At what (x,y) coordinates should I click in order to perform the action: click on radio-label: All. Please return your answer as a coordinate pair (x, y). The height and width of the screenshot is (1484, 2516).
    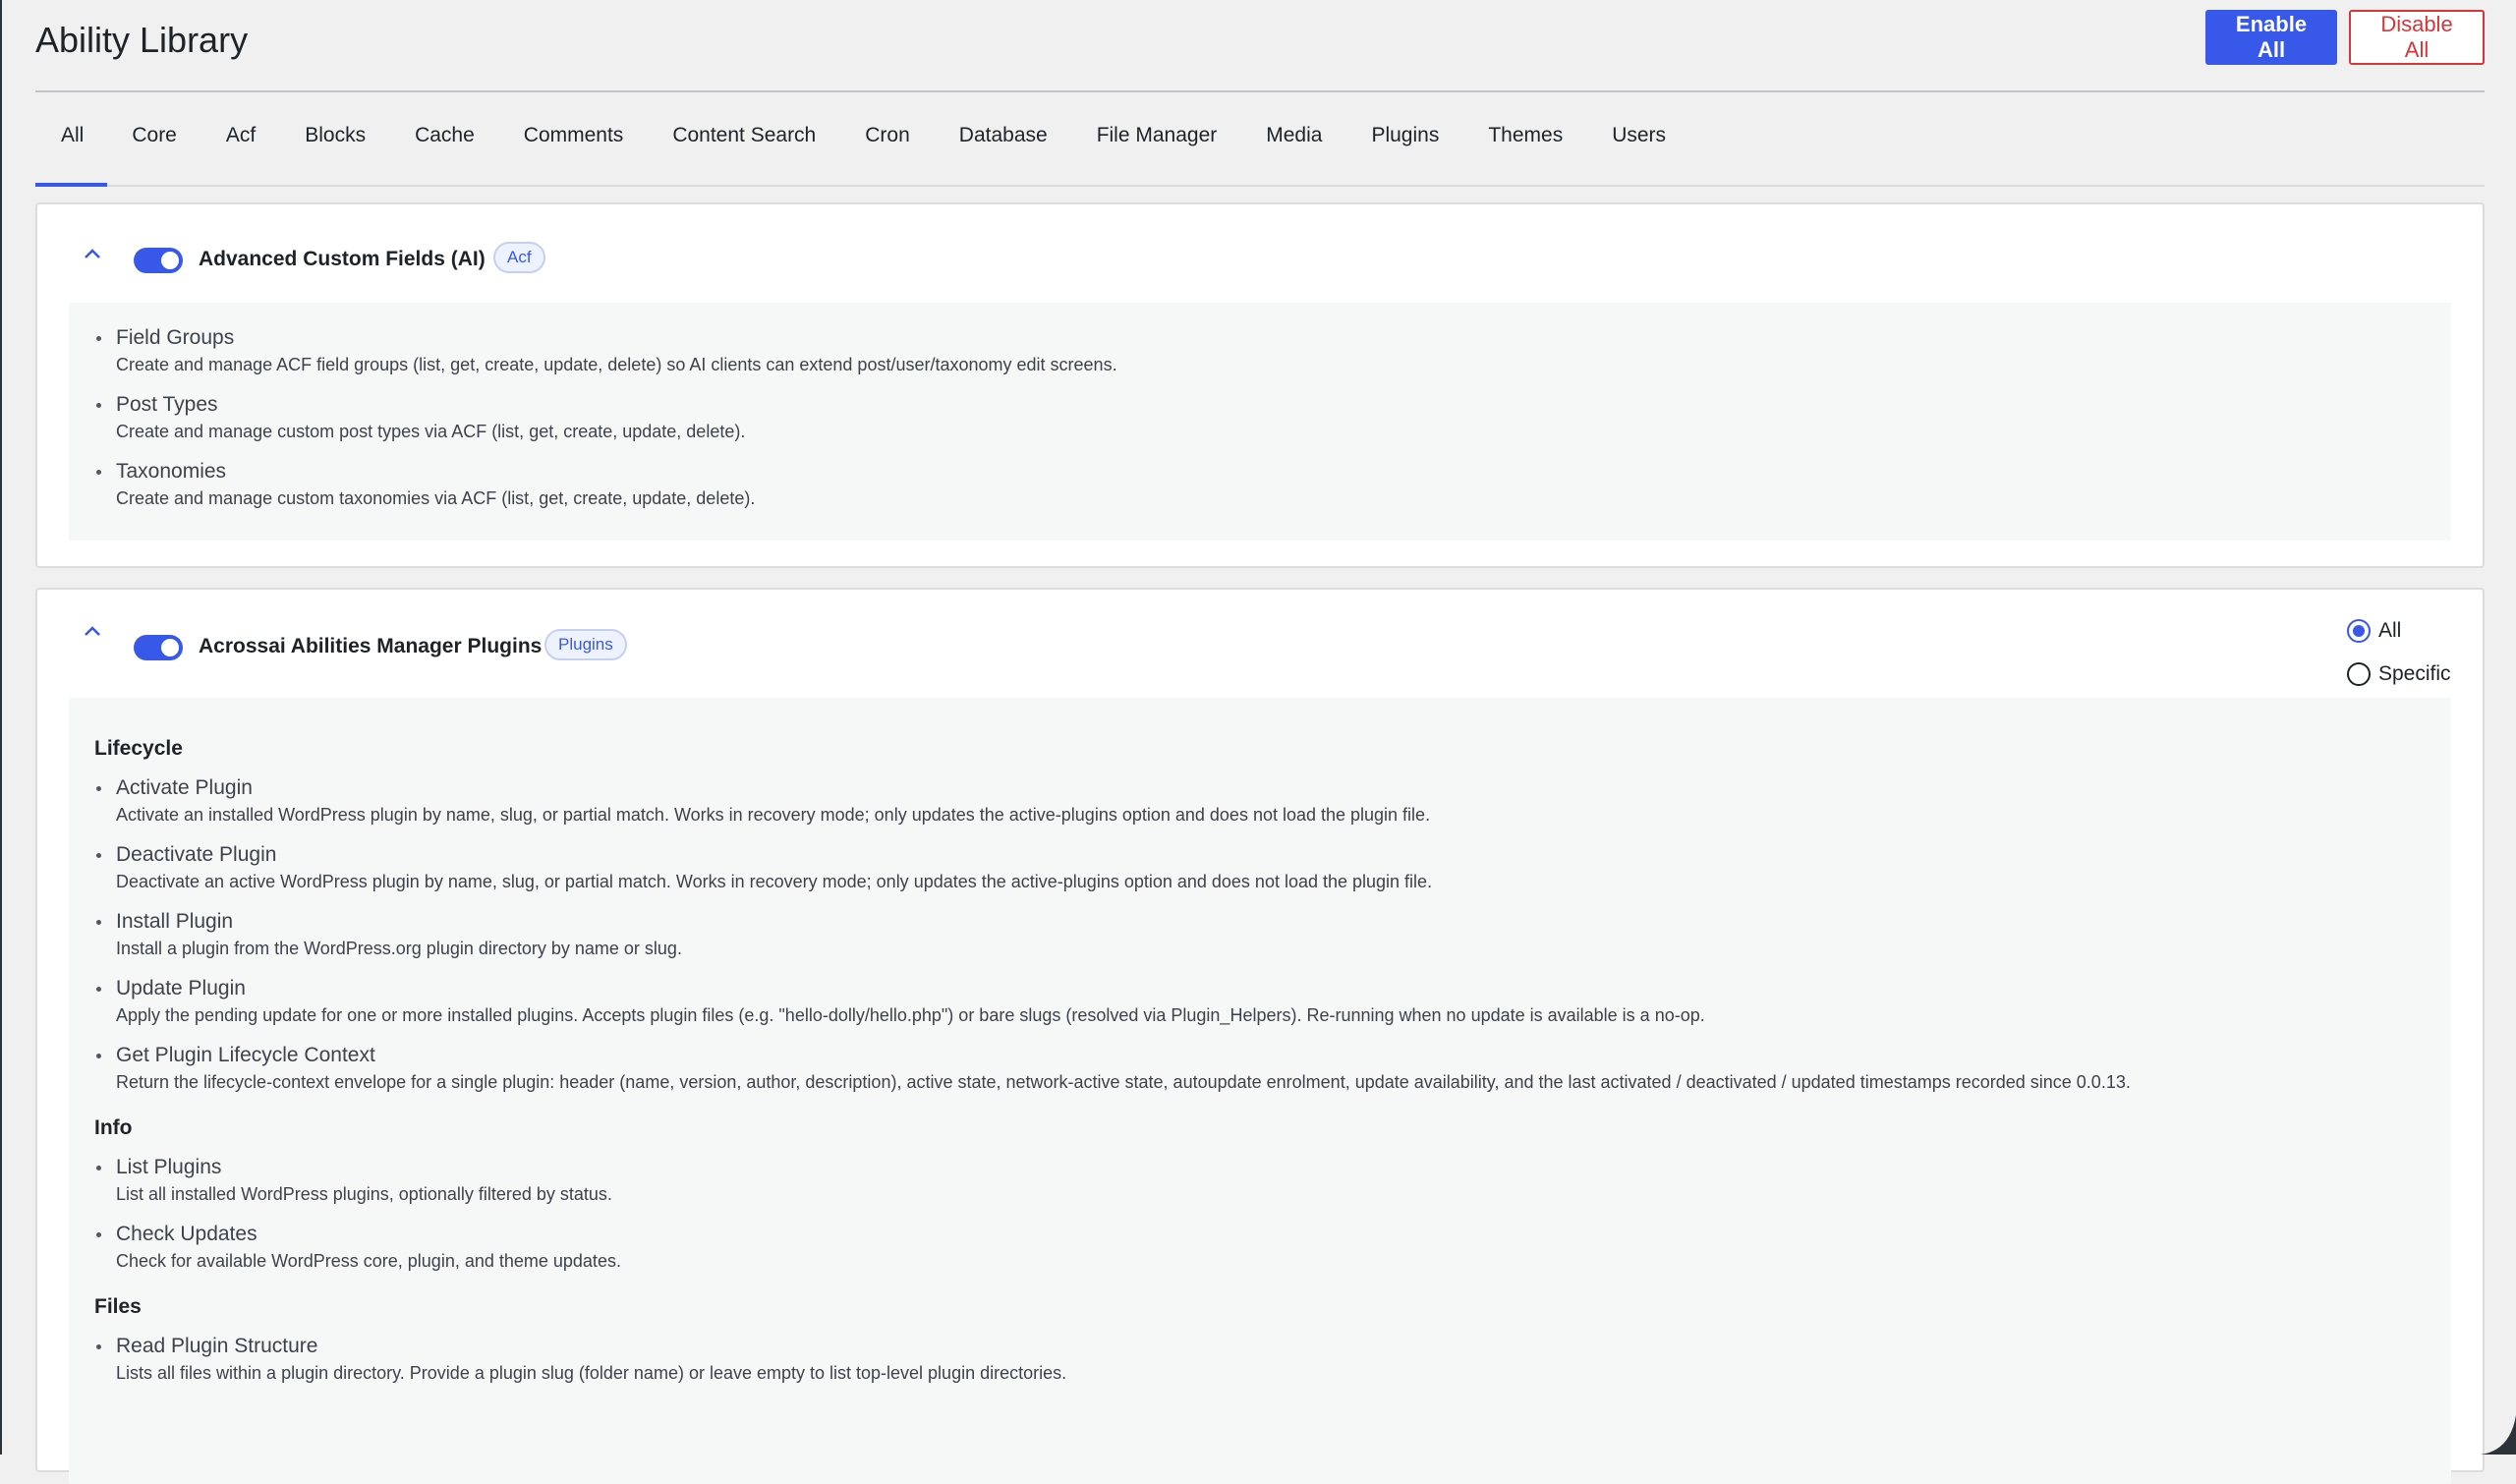
    Looking at the image, I should click on (2390, 630).